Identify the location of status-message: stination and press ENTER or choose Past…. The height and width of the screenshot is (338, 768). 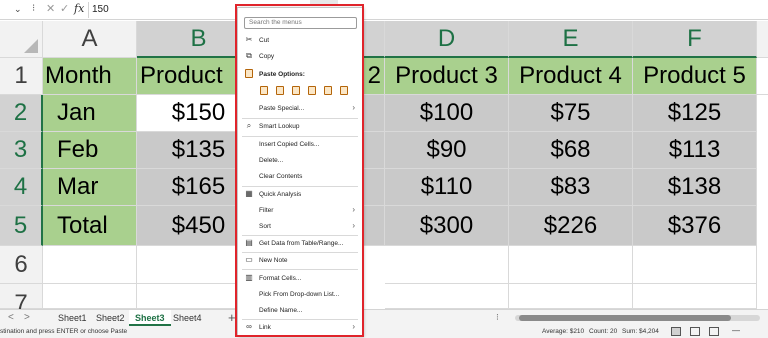
(64, 331).